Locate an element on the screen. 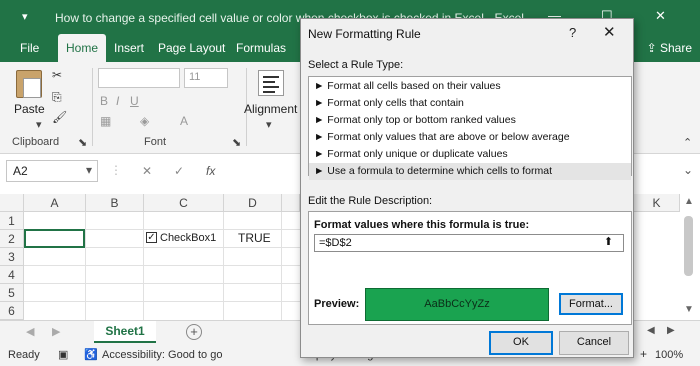 Image resolution: width=700 pixels, height=366 pixels. format-preview: AaBbCcYyZz is located at coordinates (457, 304).